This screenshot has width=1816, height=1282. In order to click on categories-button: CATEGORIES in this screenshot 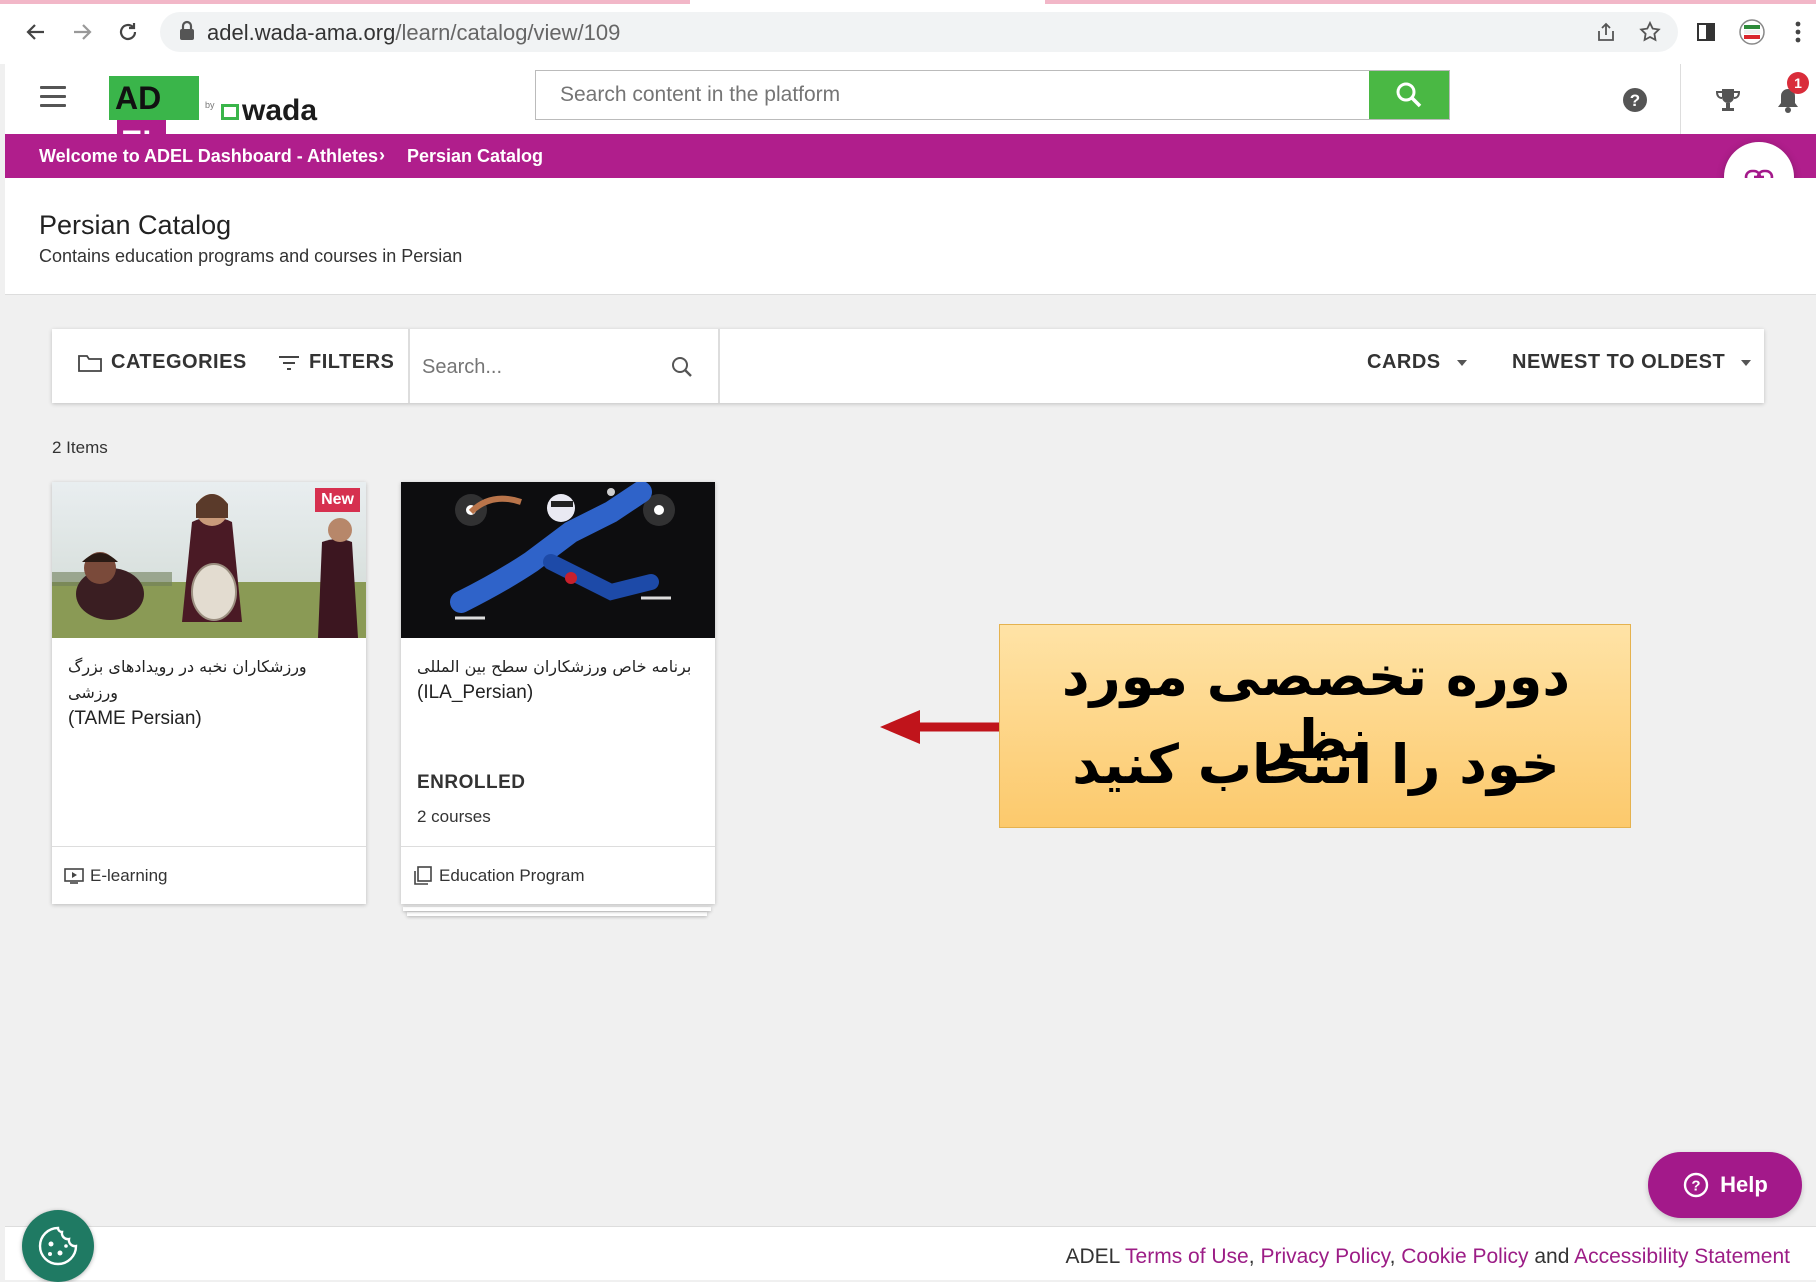, I will do `click(162, 362)`.